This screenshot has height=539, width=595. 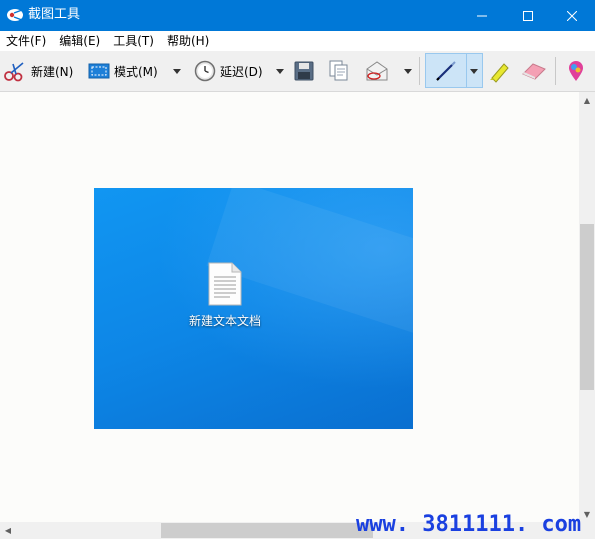 I want to click on vertical-scrollbar: ▲ ▼, so click(x=587, y=307).